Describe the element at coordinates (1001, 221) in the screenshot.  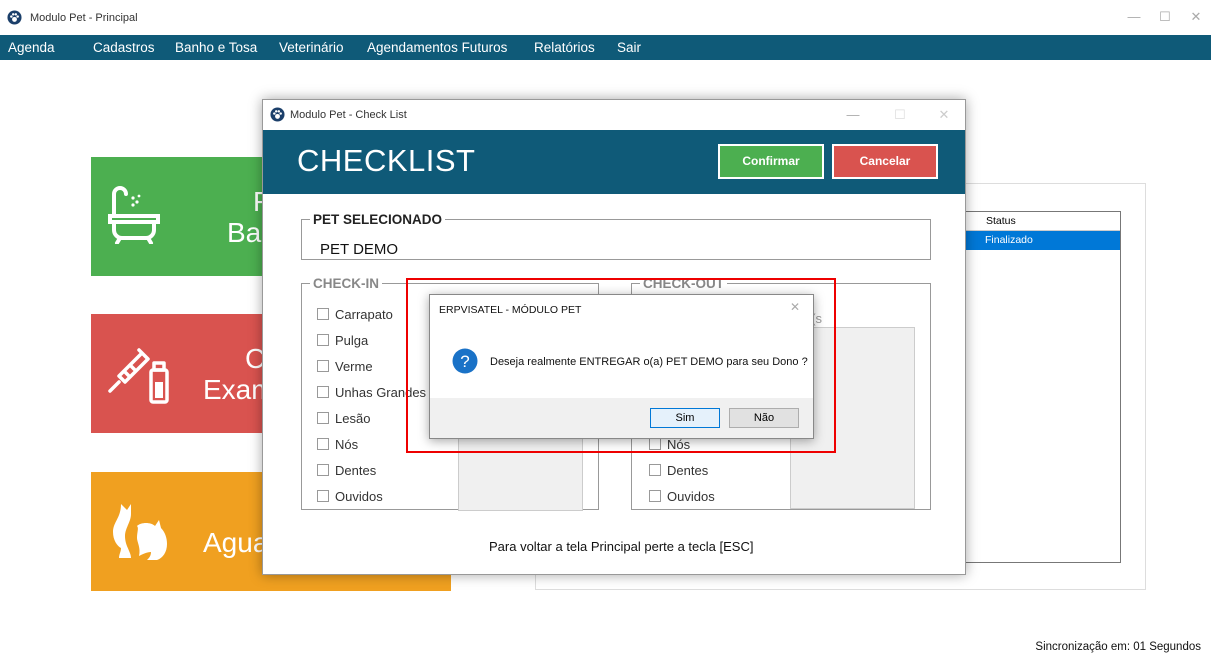
I see `grid-header-status: Status` at that location.